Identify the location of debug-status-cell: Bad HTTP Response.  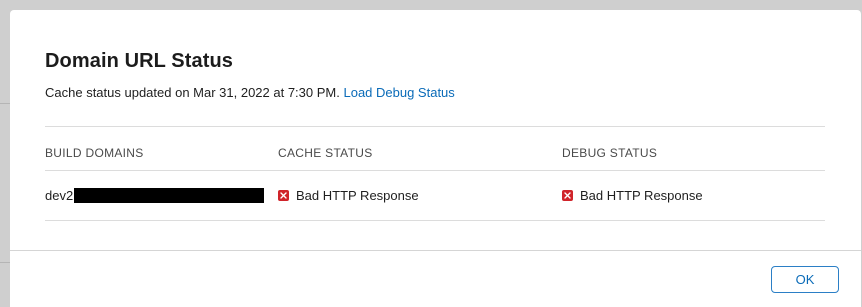
(632, 195).